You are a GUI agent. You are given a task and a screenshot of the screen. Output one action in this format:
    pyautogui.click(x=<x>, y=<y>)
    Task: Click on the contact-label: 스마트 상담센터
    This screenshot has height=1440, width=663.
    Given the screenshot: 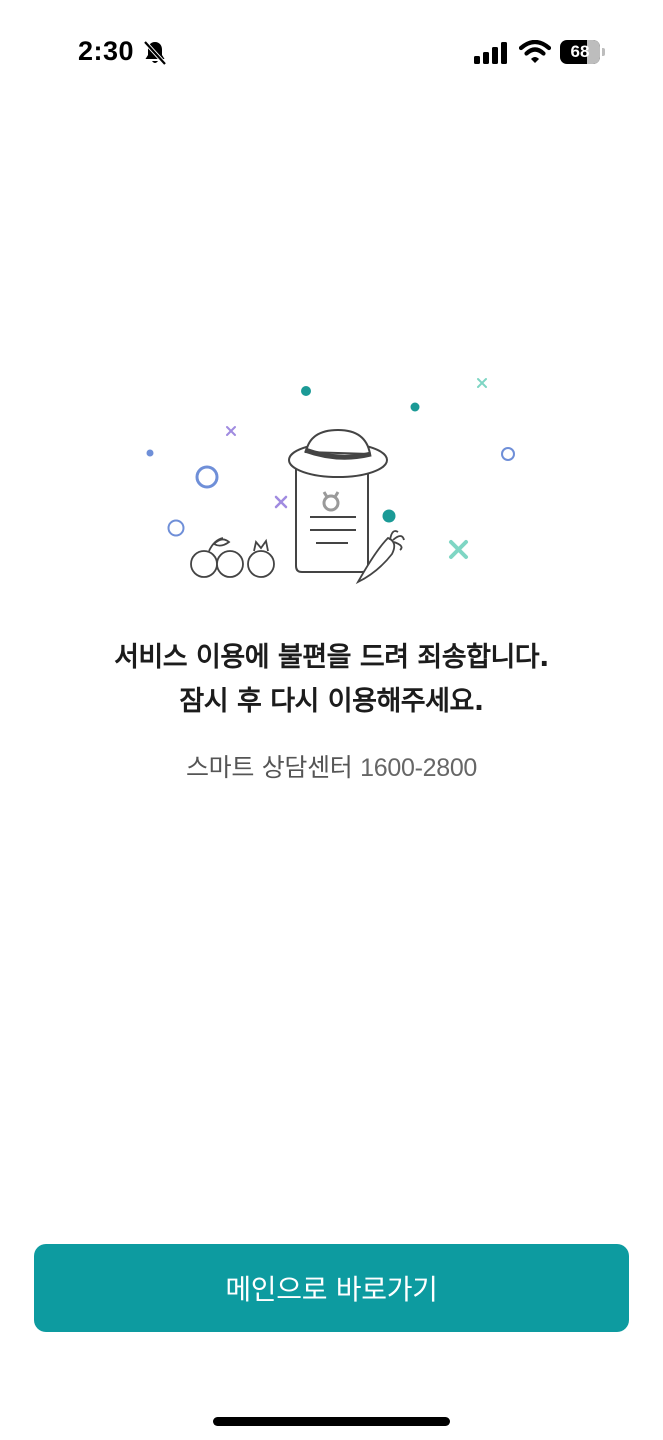 What is the action you would take?
    pyautogui.click(x=269, y=767)
    